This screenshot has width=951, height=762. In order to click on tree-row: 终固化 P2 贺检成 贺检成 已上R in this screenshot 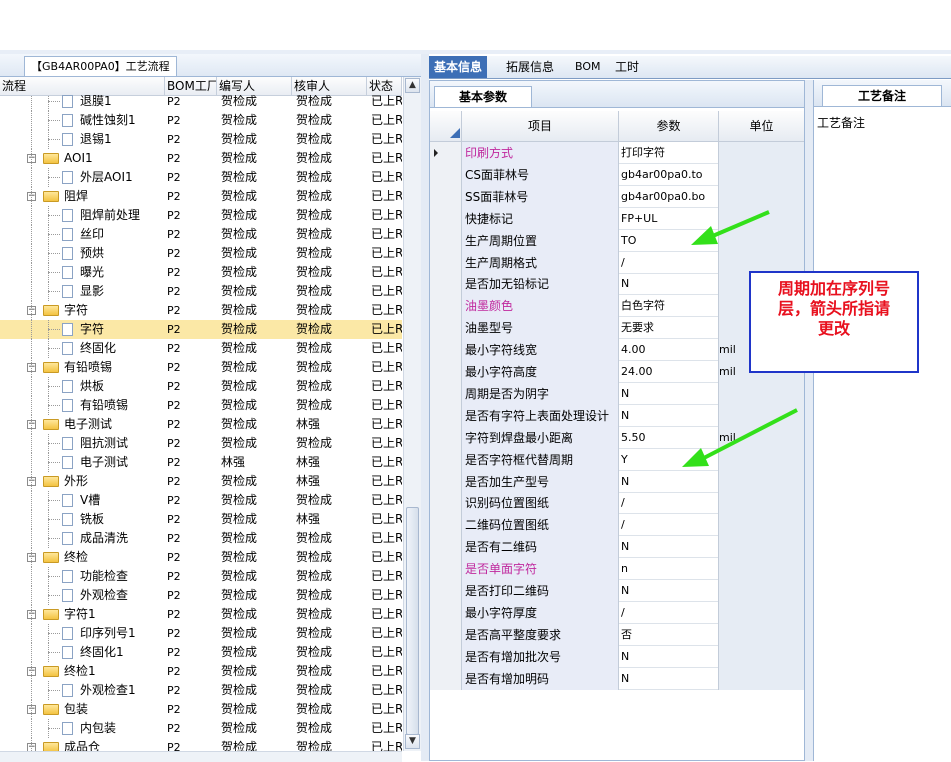, I will do `click(201, 348)`.